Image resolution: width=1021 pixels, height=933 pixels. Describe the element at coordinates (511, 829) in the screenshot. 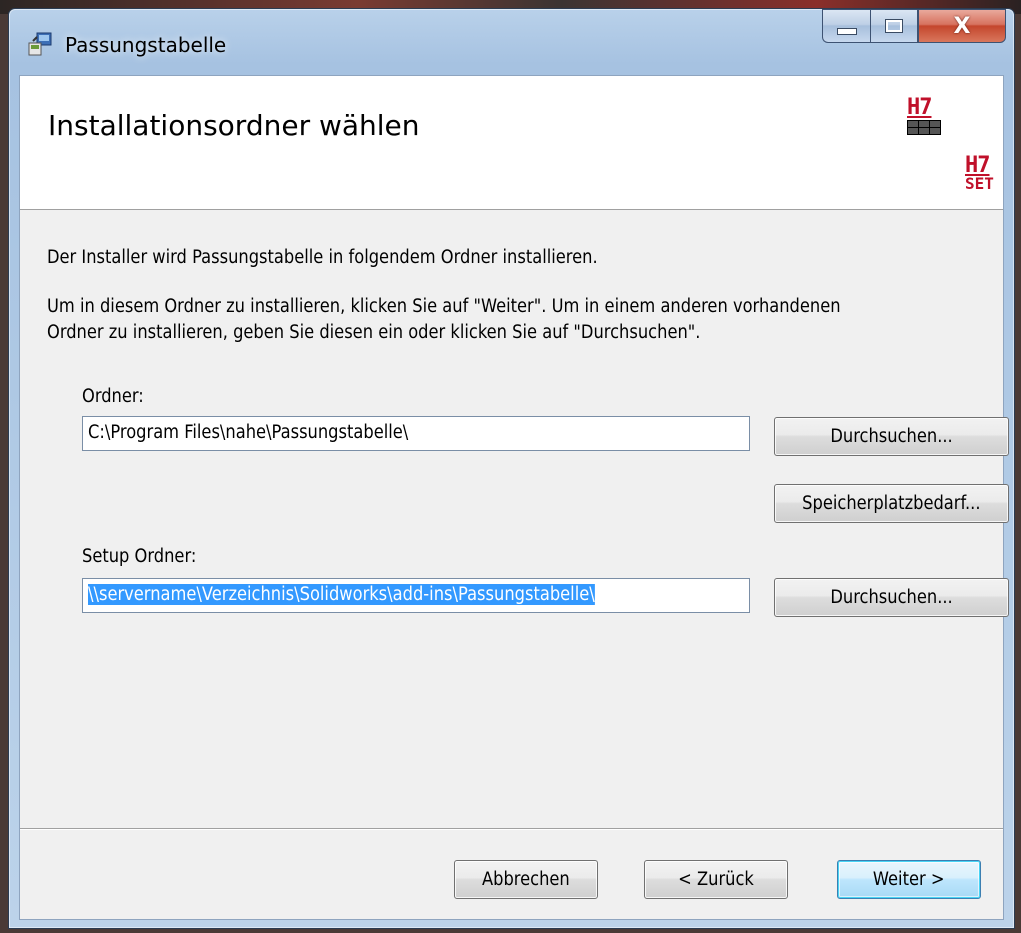

I see `footer-separator` at that location.